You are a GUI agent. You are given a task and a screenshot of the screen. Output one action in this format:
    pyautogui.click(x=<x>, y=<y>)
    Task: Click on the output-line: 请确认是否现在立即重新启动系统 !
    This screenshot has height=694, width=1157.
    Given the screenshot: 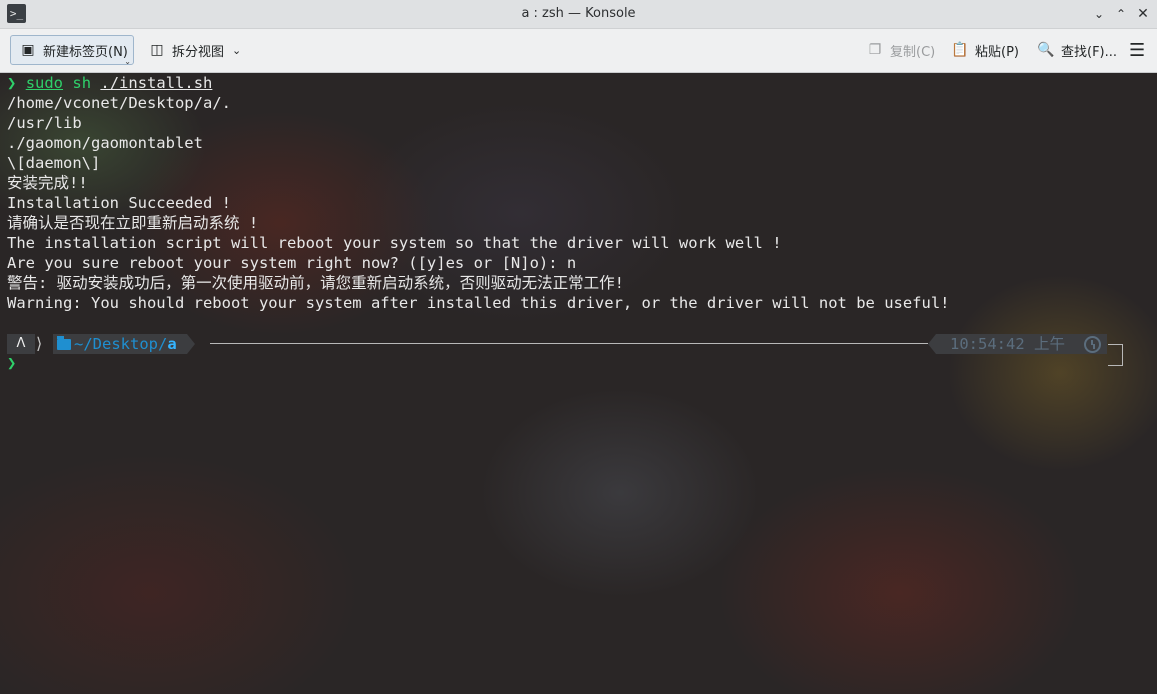 What is the action you would take?
    pyautogui.click(x=133, y=223)
    